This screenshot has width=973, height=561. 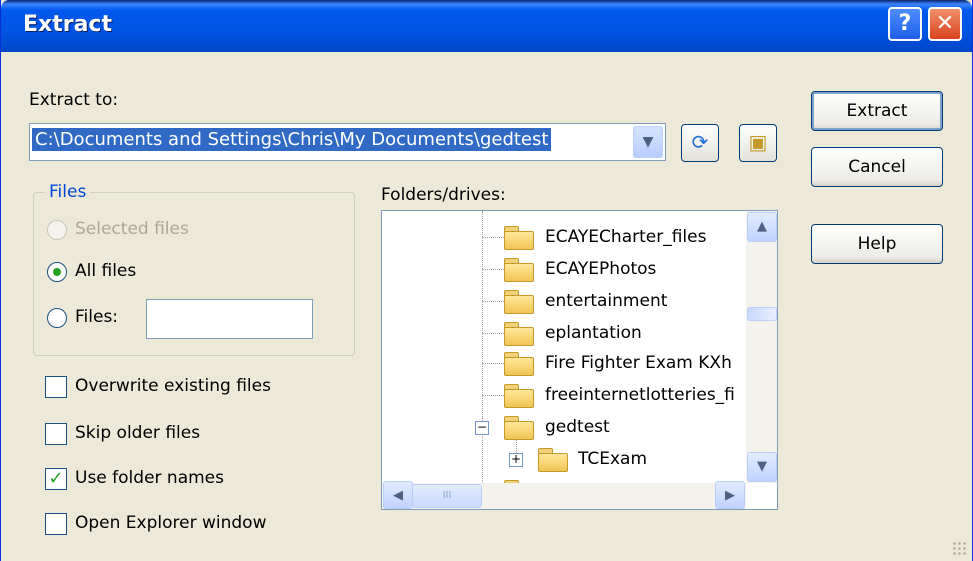 What do you see at coordinates (762, 467) in the screenshot?
I see `scroll-down-icon: ▼` at bounding box center [762, 467].